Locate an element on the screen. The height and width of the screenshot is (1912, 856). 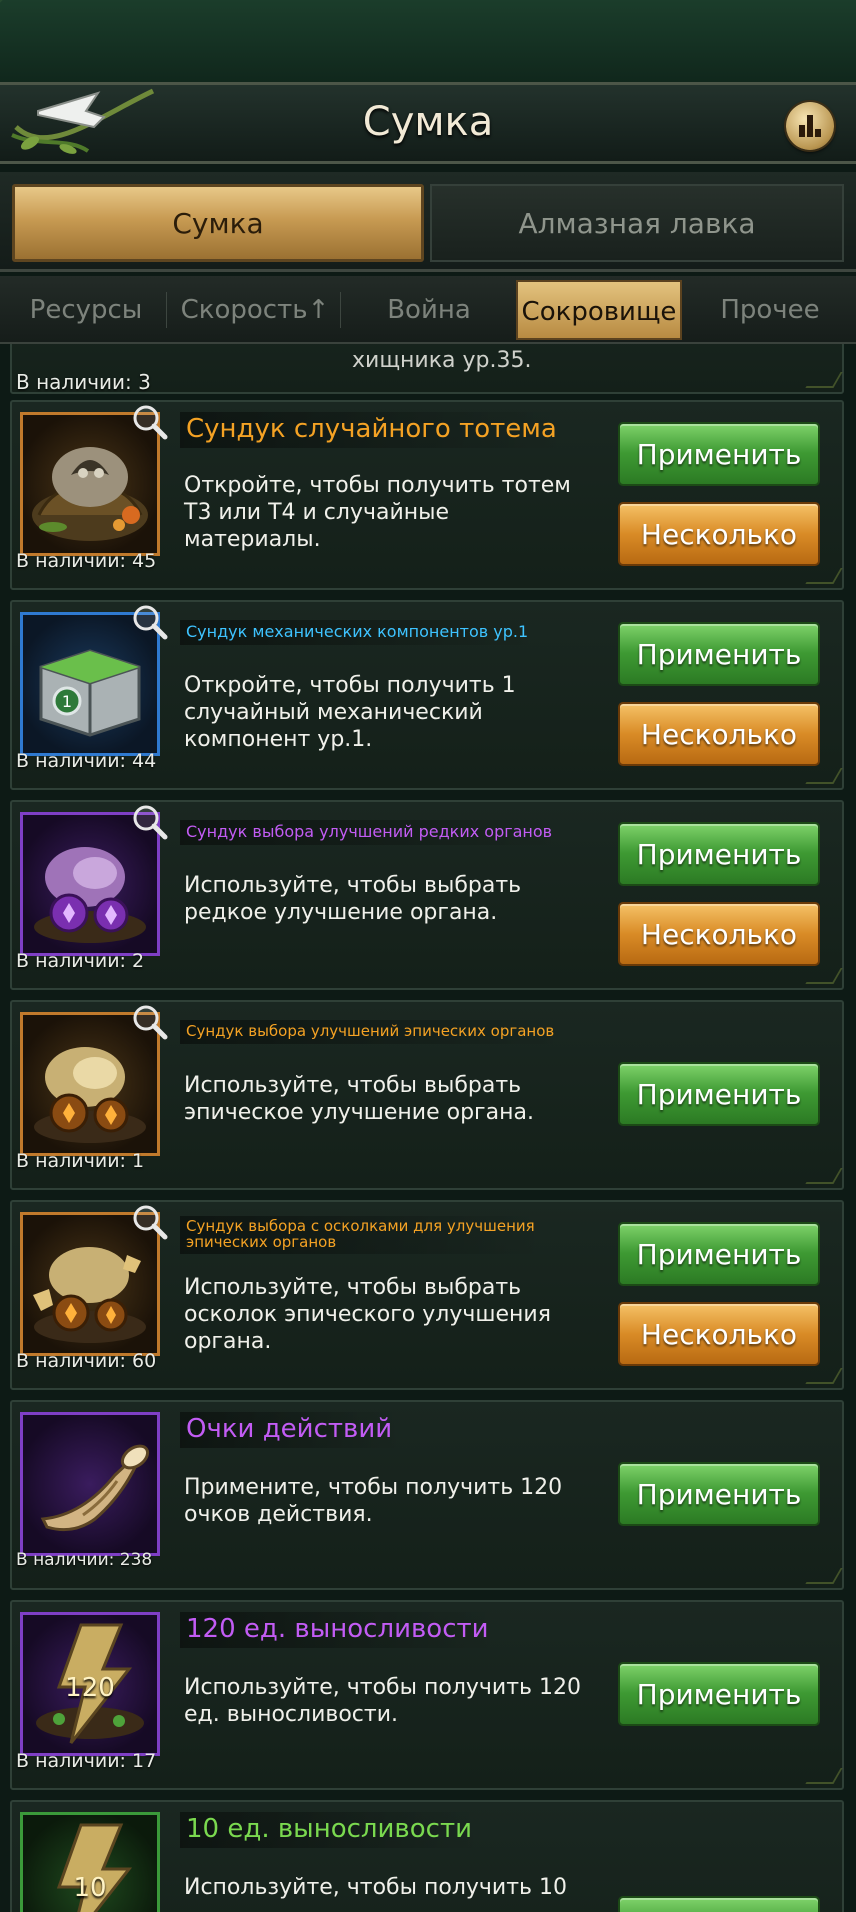
category-tabs: Ресурсы Скорость↑ Война Сокровище Прочее is located at coordinates (428, 310).